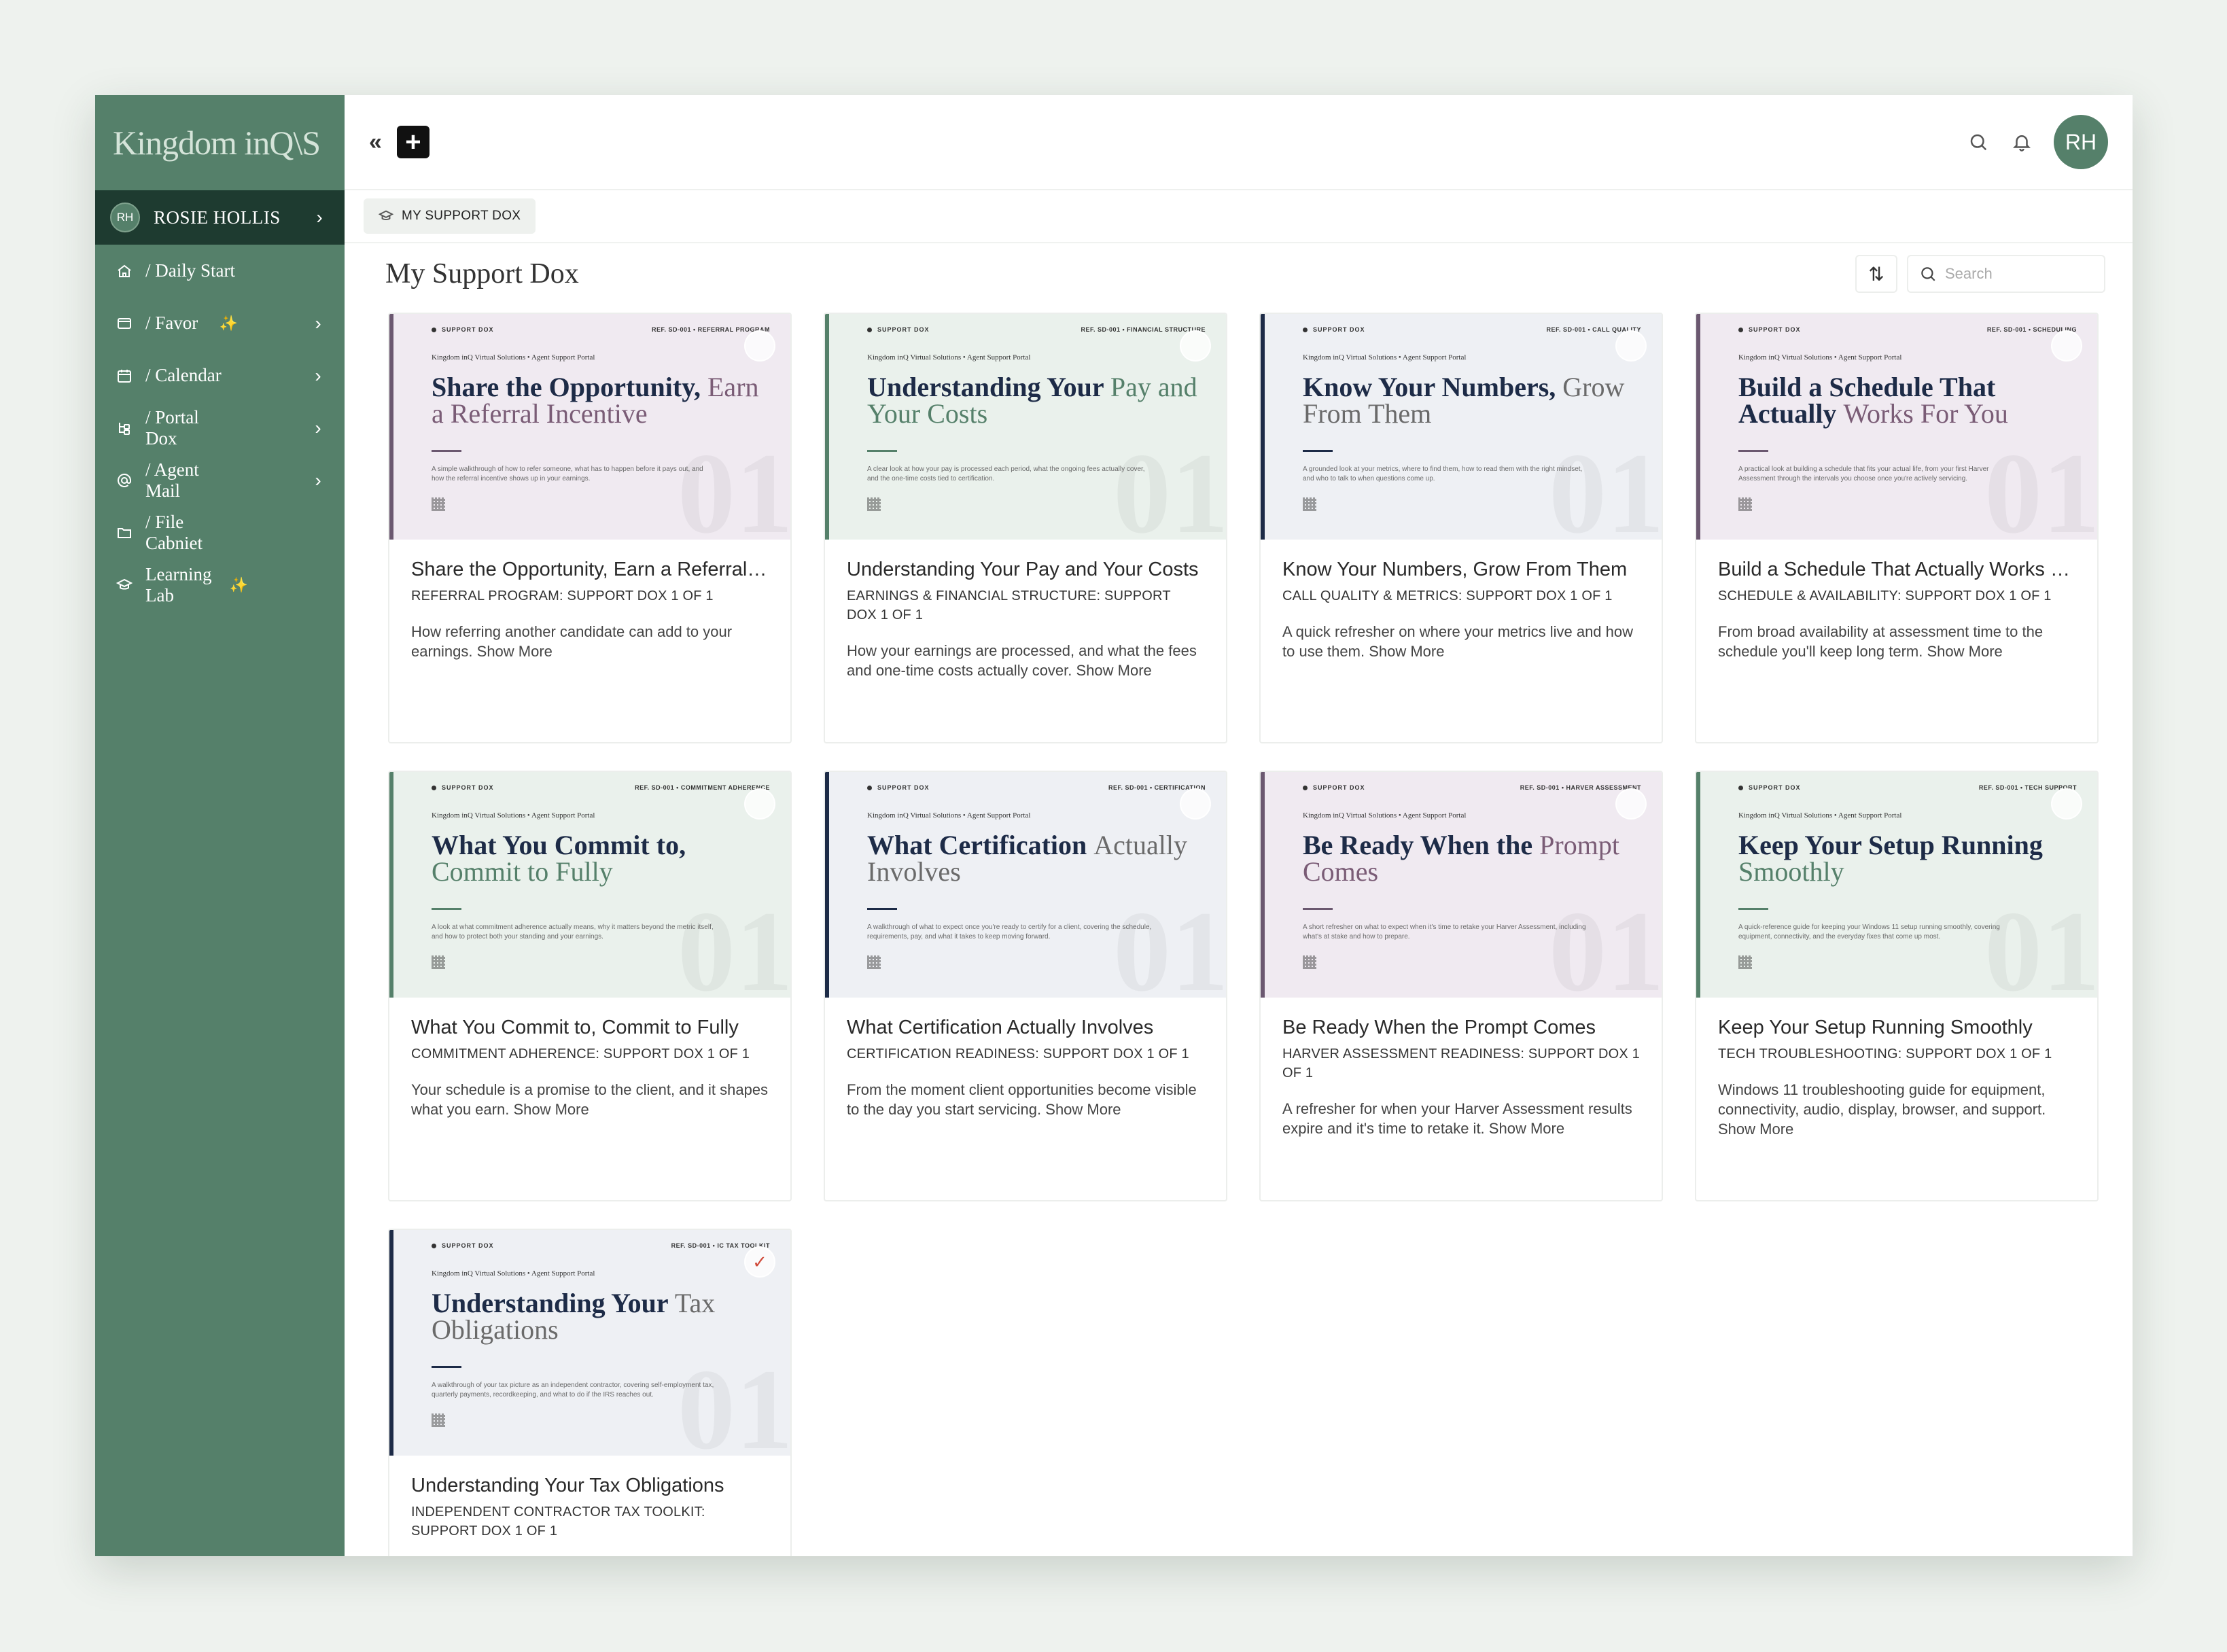 The image size is (2227, 1652). I want to click on sidebar-item: / Agent Mail ›, so click(220, 480).